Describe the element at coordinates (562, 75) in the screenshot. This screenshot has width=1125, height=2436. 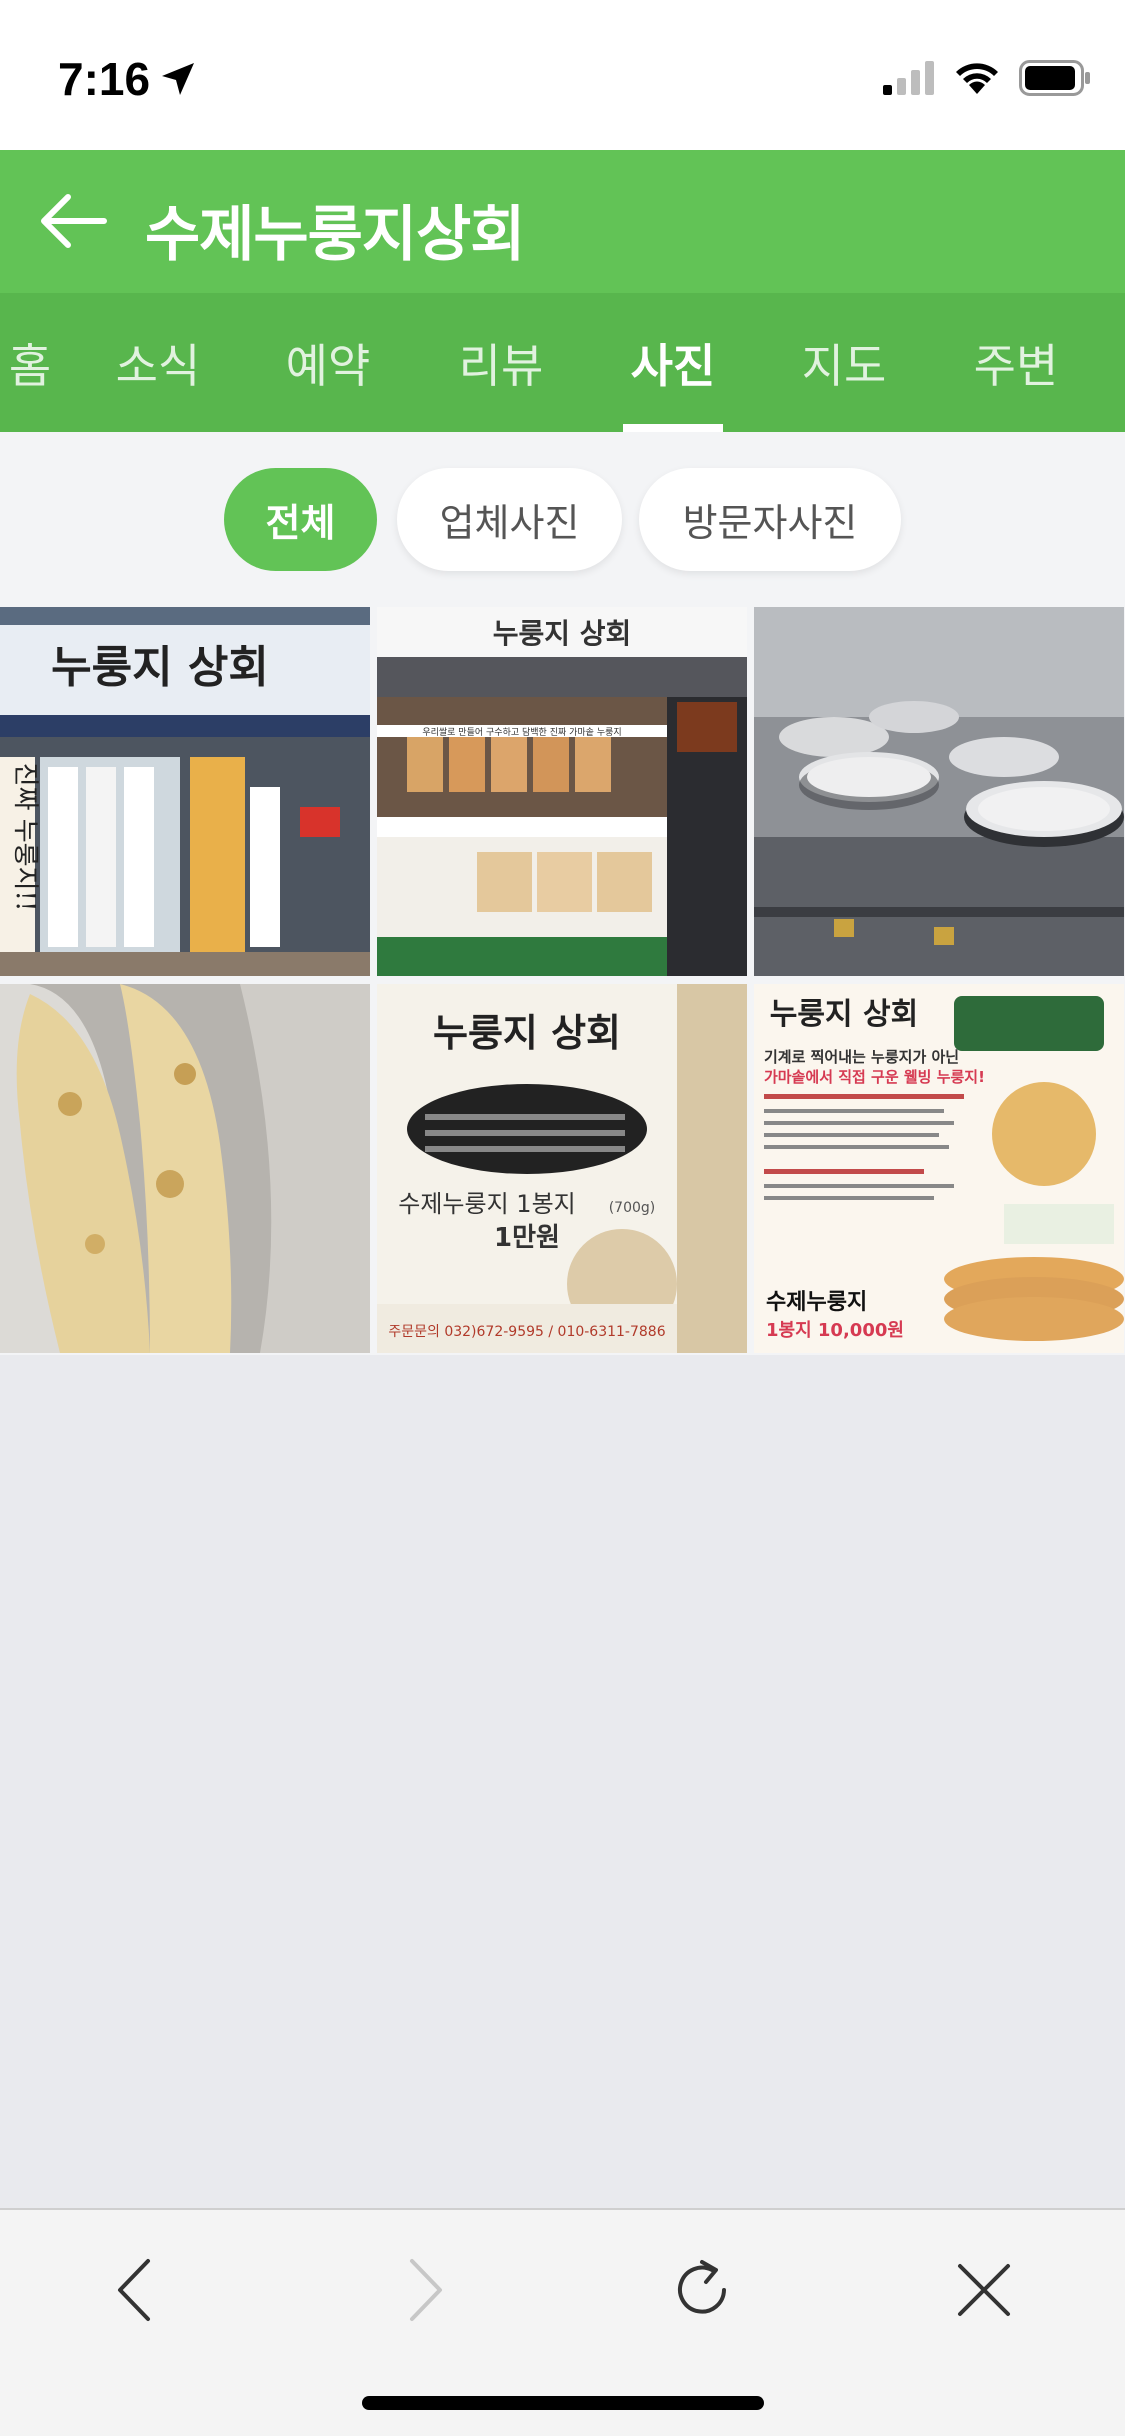
I see `status-bar: 7:16` at that location.